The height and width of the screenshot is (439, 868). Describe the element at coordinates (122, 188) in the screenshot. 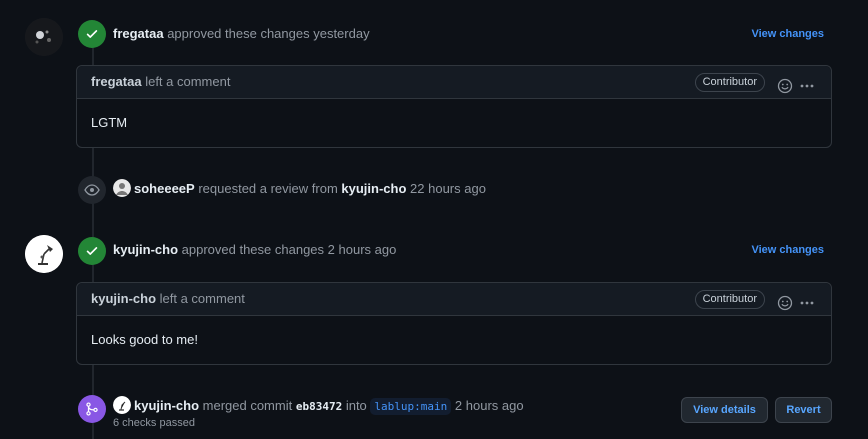

I see `avatar-soheeeep` at that location.